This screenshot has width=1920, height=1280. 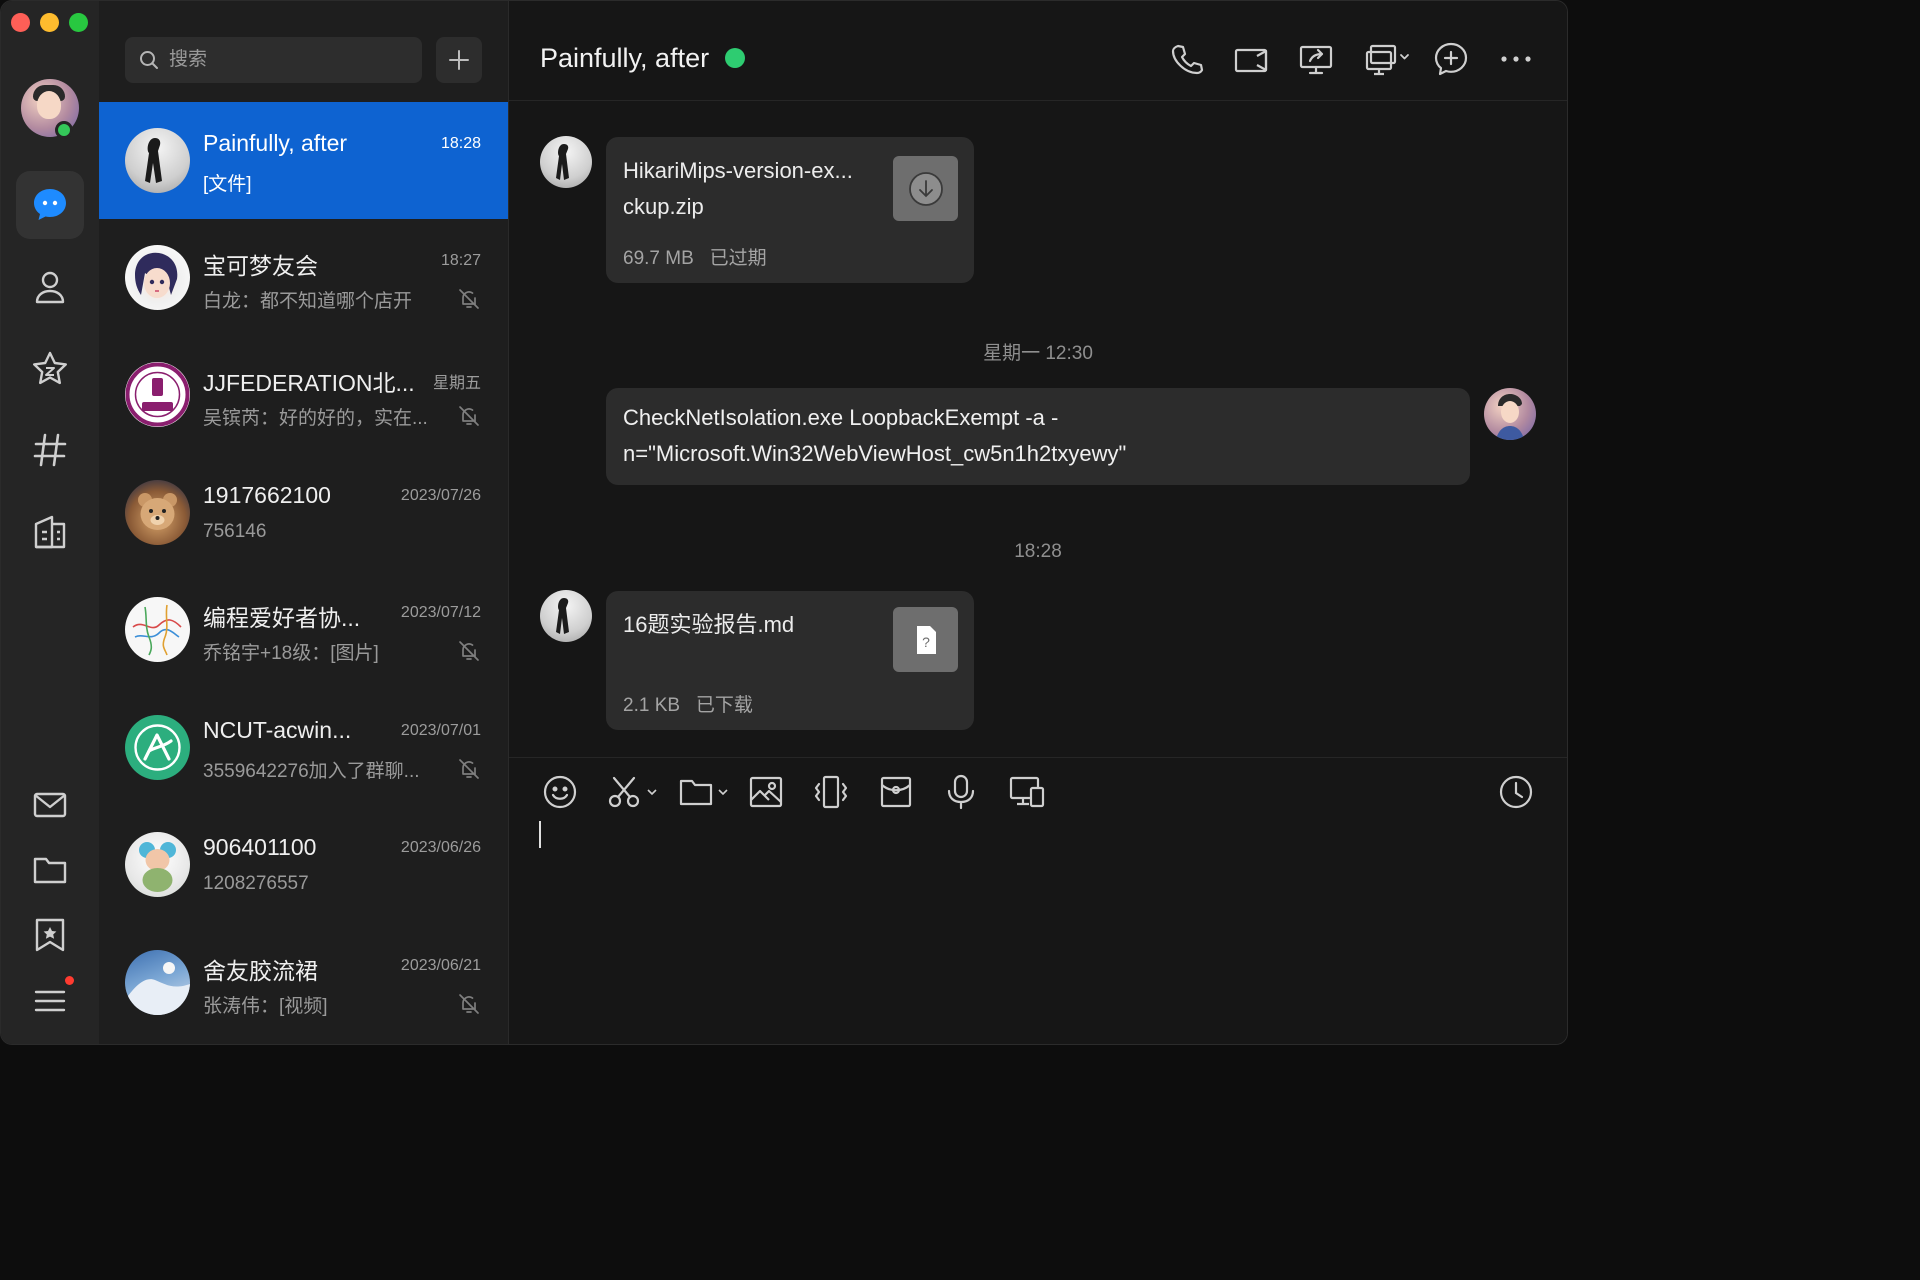 What do you see at coordinates (1316, 59) in the screenshot?
I see `screen-share-button` at bounding box center [1316, 59].